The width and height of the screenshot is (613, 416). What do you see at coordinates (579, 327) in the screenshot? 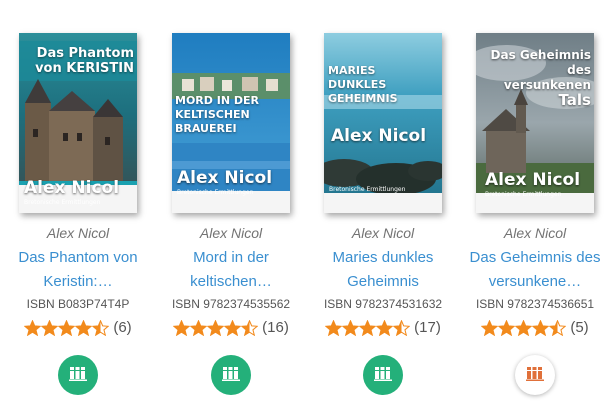
I see `rating-count: (5)` at bounding box center [579, 327].